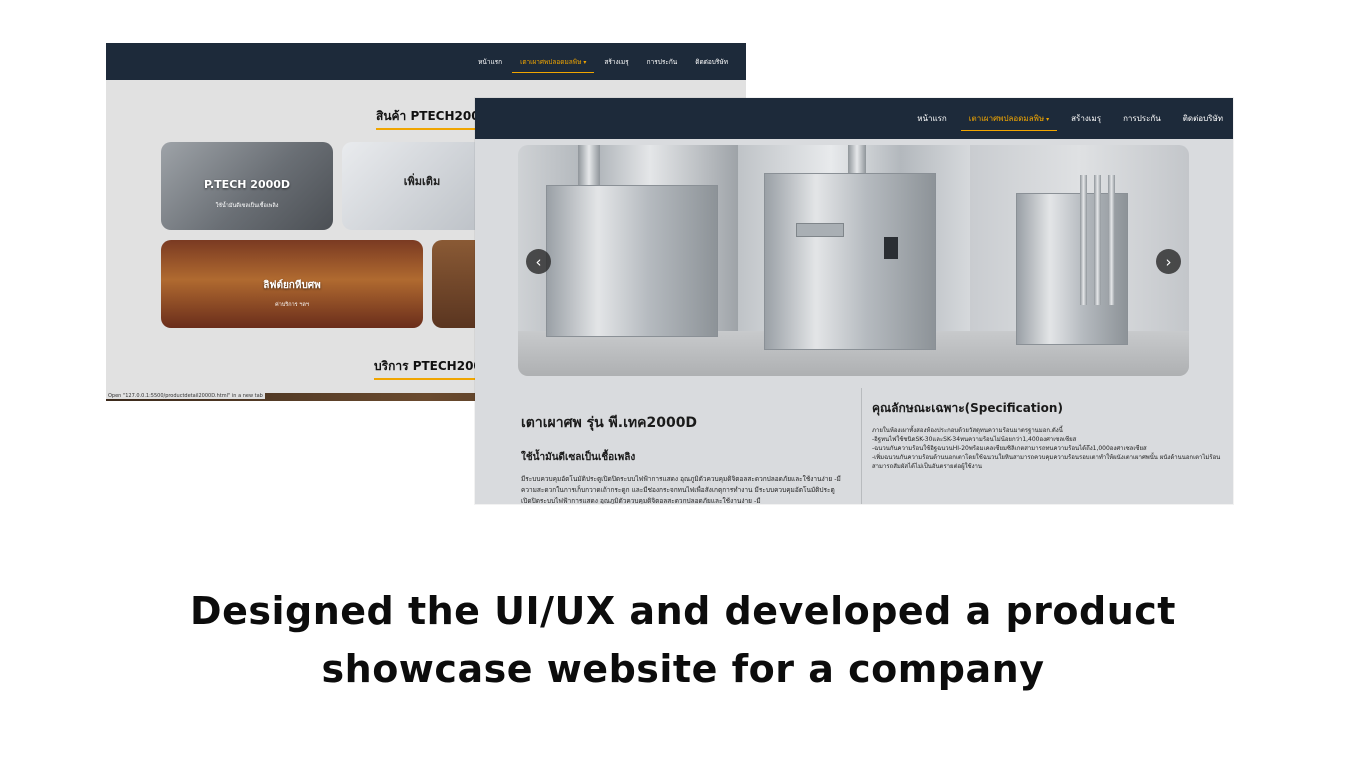 The height and width of the screenshot is (768, 1366). I want to click on card-subtitle: ค่าบริการ ฯลฯ, so click(292, 305).